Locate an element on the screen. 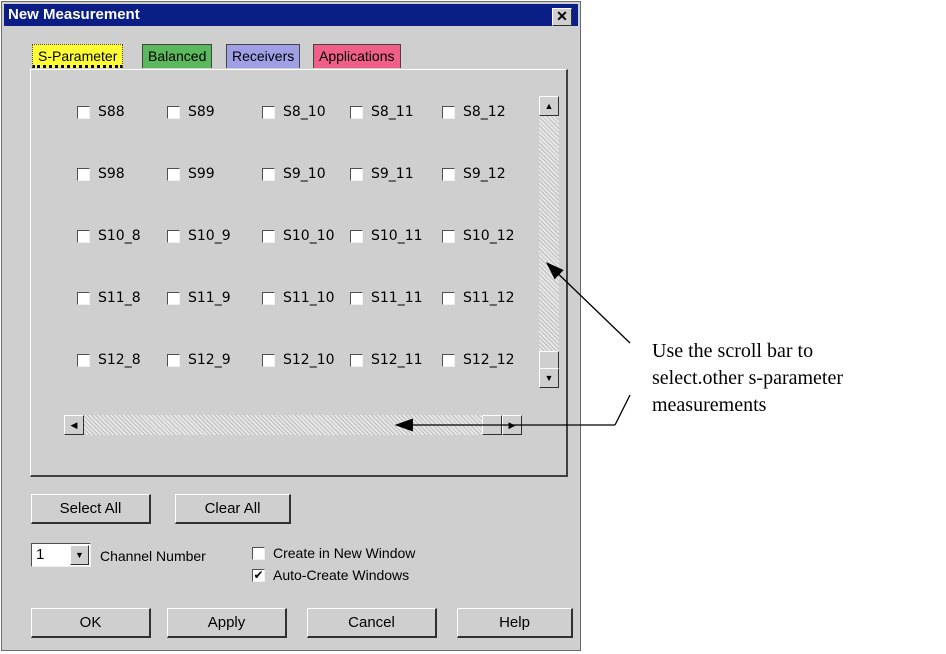 This screenshot has height=654, width=946. annotation-line: select.other s-parameter is located at coordinates (748, 378).